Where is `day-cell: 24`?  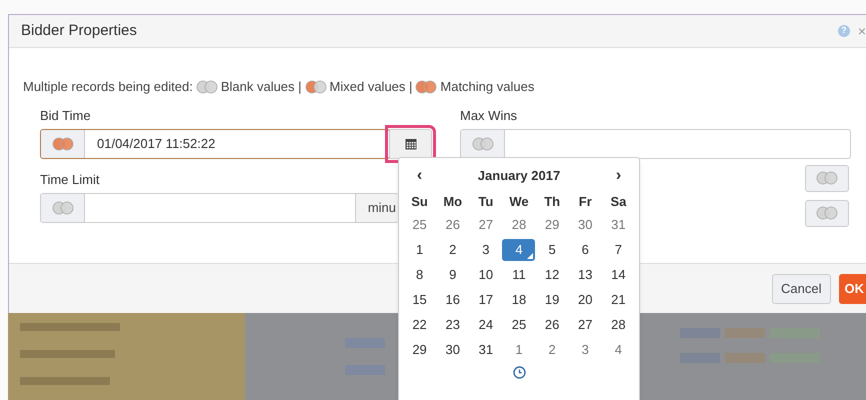 day-cell: 24 is located at coordinates (485, 325).